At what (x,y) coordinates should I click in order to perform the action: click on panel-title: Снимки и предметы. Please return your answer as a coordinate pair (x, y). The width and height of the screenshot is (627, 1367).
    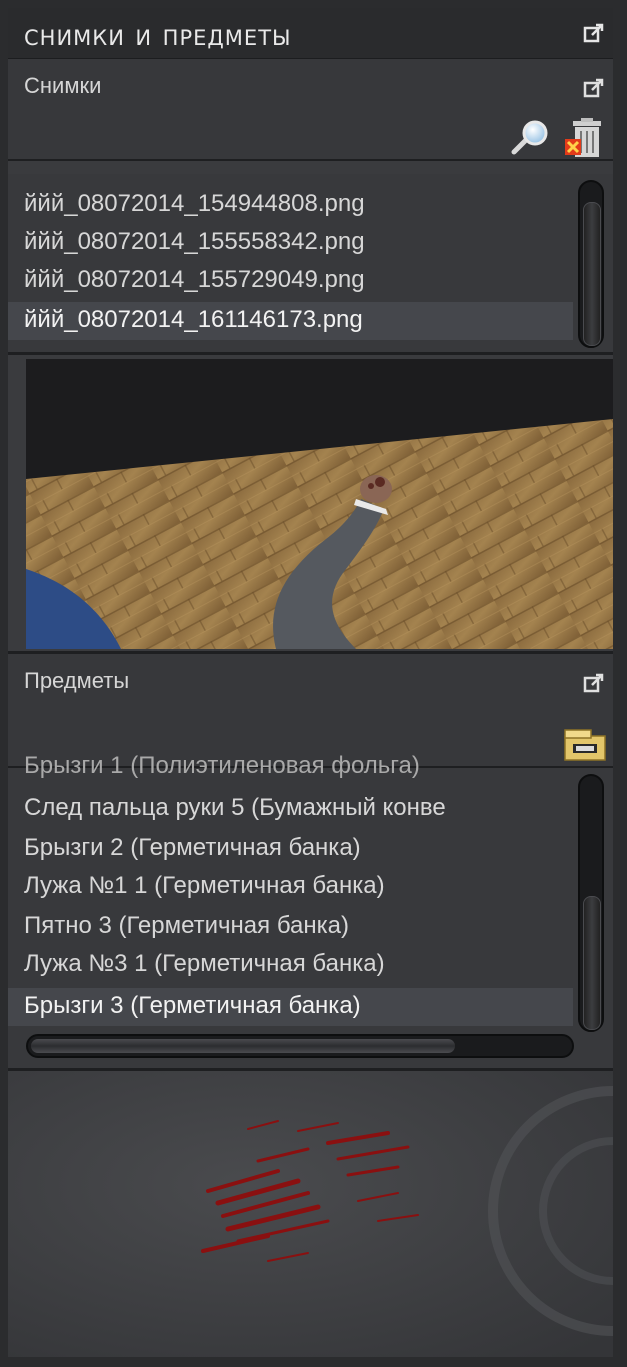
    Looking at the image, I should click on (158, 35).